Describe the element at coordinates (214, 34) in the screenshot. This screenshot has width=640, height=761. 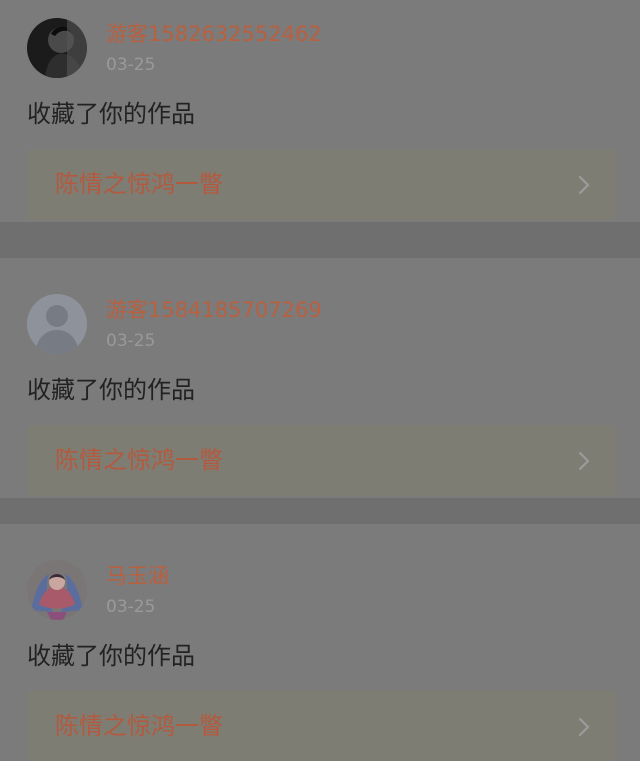
I see `username: 游客1582632552462` at that location.